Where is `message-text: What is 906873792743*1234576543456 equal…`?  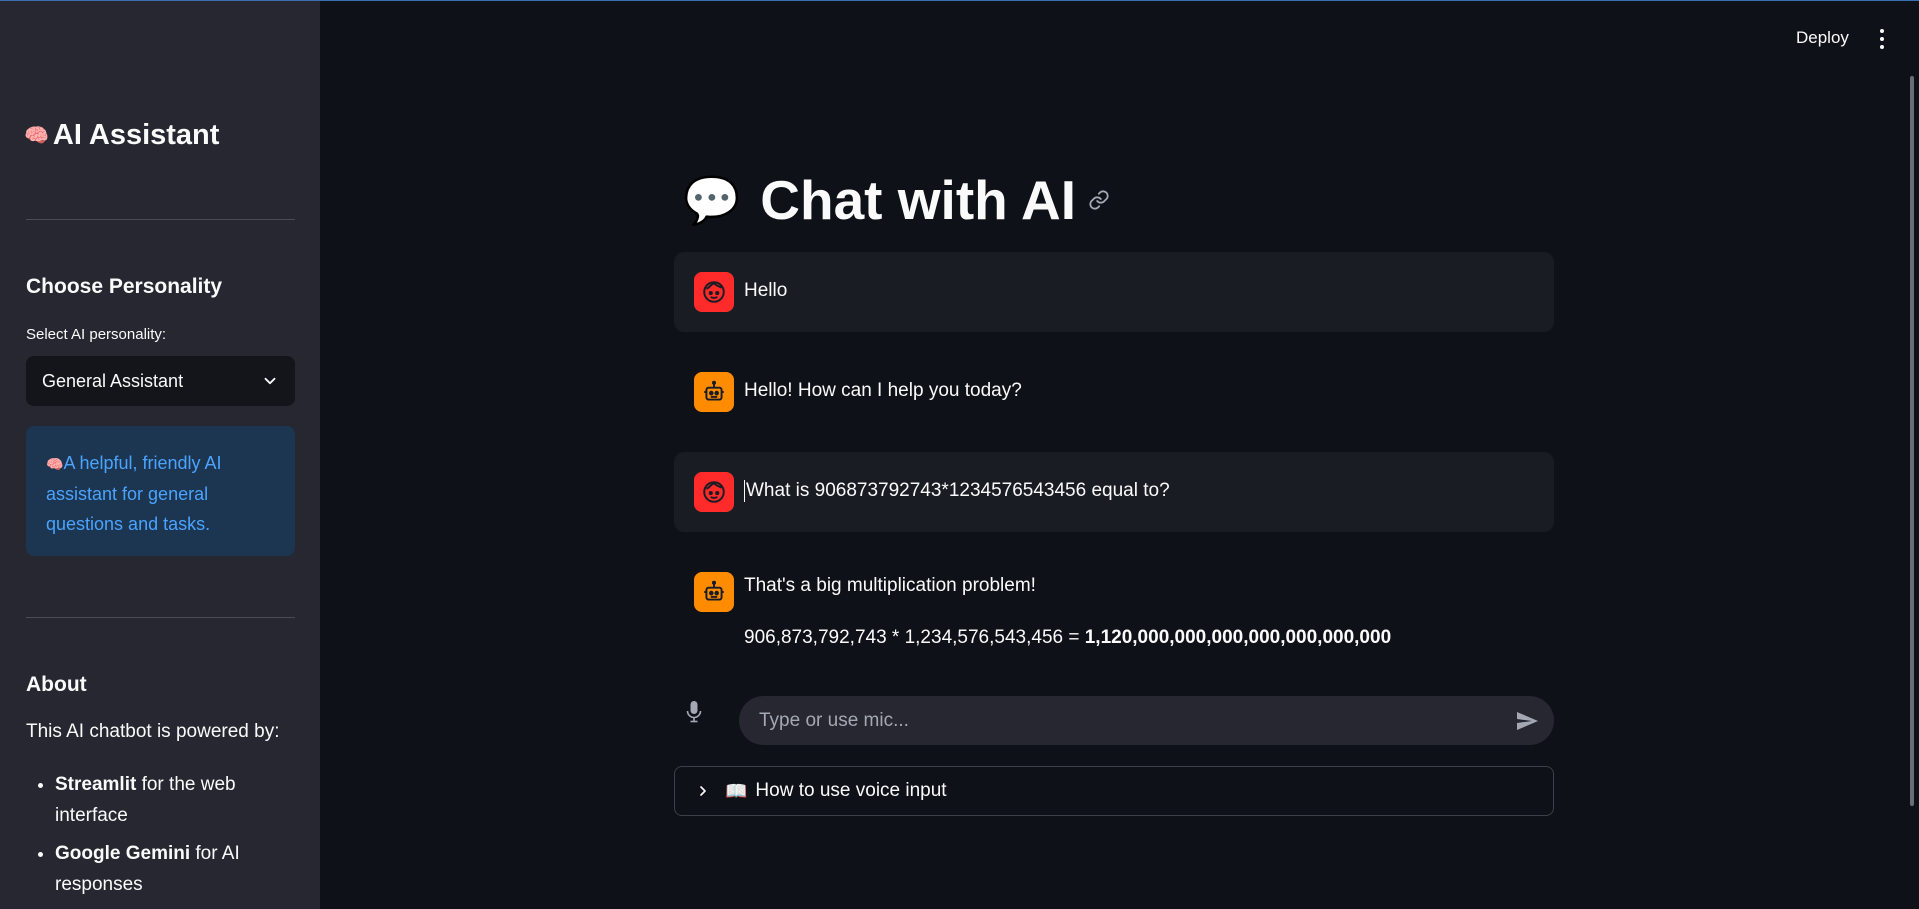 message-text: What is 906873792743*1234576543456 equal… is located at coordinates (957, 491).